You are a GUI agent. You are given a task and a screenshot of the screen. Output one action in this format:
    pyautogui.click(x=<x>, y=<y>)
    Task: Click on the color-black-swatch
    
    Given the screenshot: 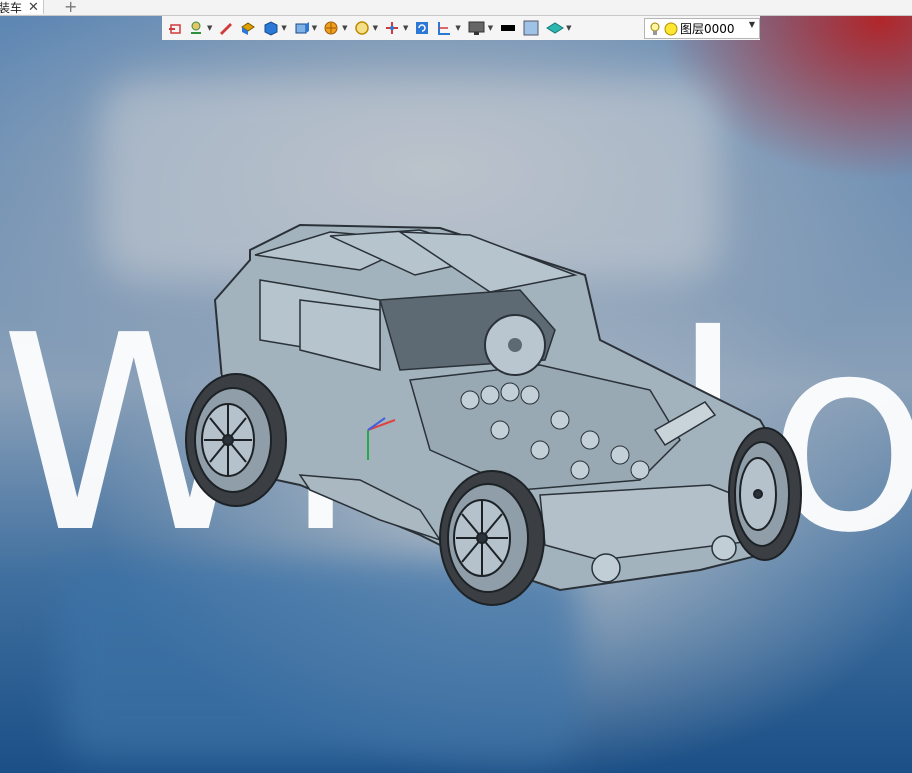 What is the action you would take?
    pyautogui.click(x=508, y=28)
    